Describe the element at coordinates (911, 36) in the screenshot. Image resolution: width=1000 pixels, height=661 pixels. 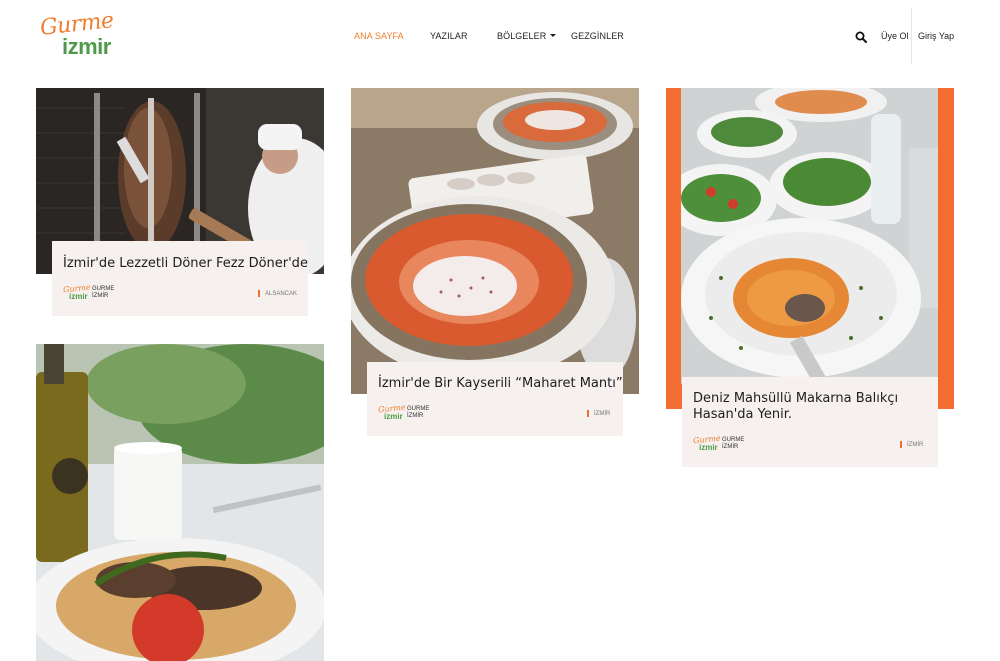
I see `header-divider` at that location.